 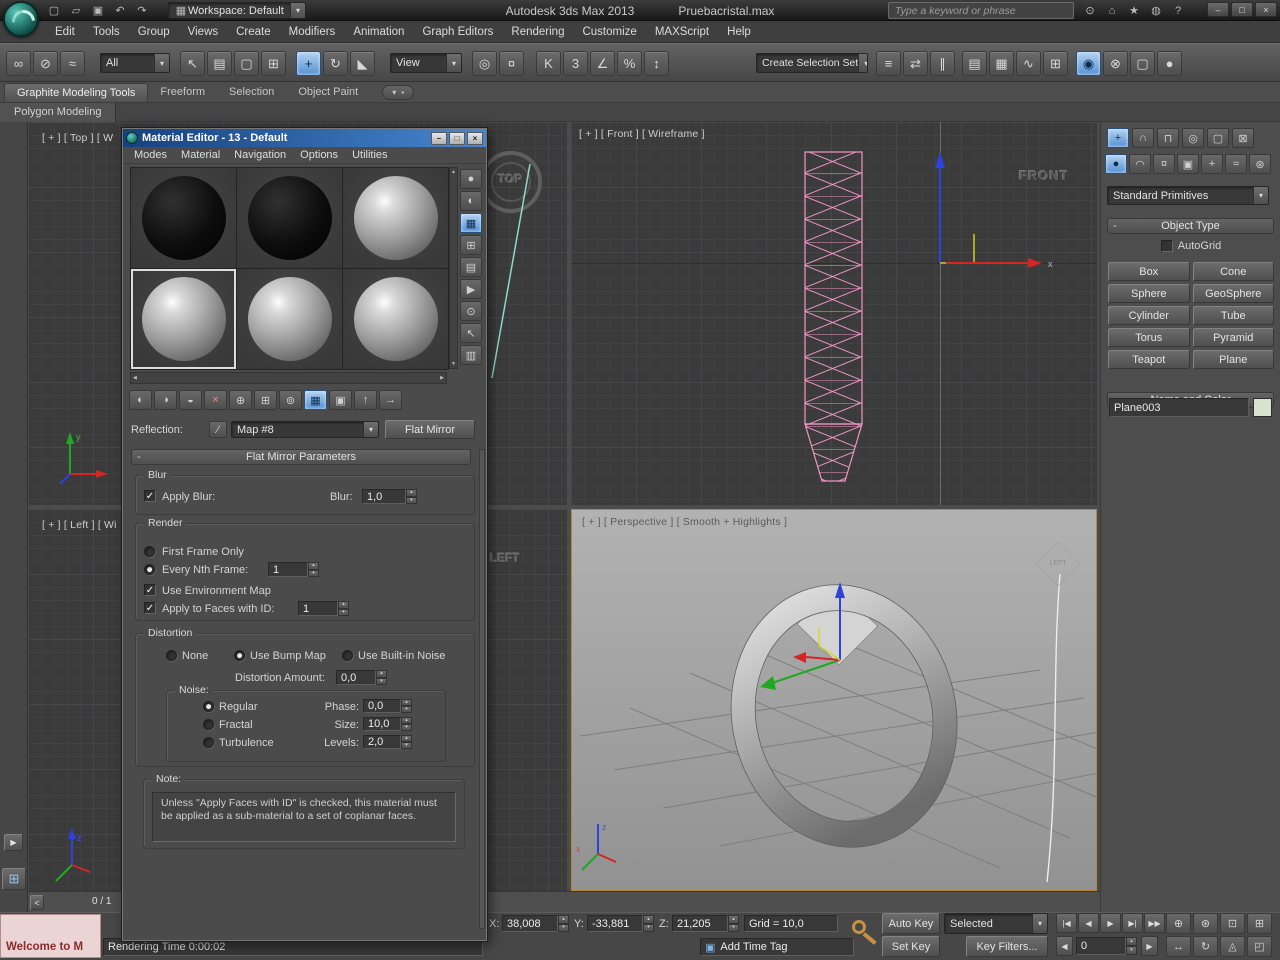 What do you see at coordinates (106, 32) in the screenshot?
I see `menu-tools: Tools` at bounding box center [106, 32].